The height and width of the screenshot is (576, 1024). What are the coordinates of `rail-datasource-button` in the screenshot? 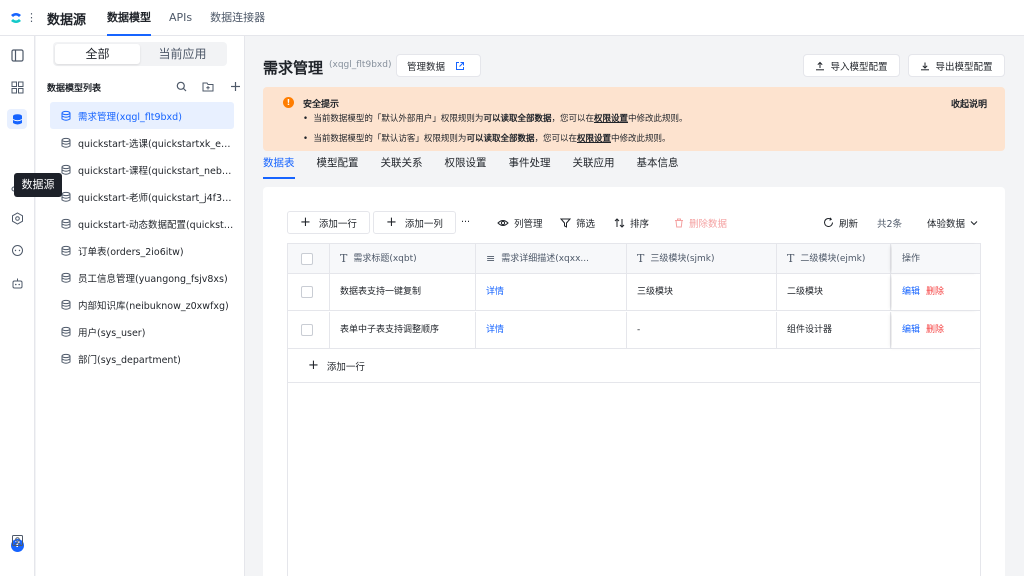 It's located at (17, 119).